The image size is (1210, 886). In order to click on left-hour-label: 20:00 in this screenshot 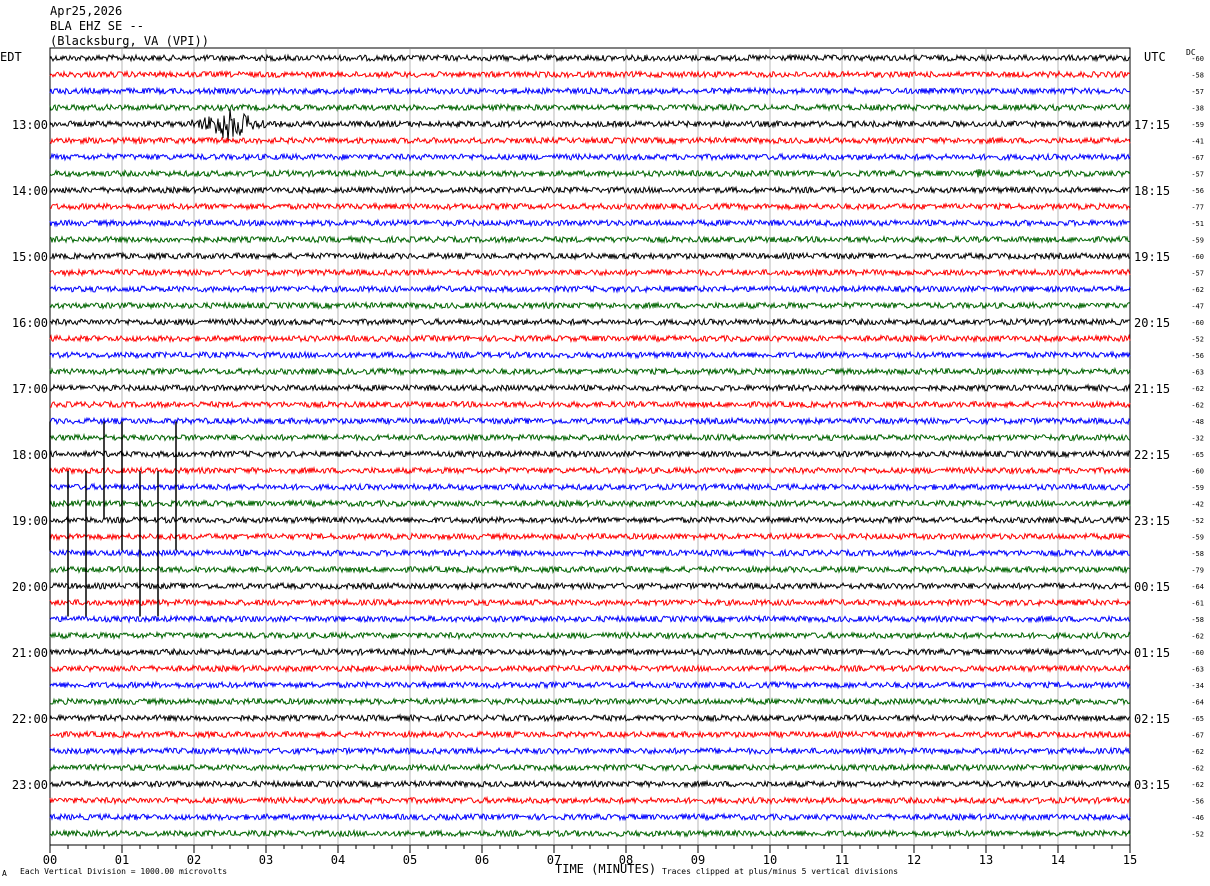, I will do `click(30, 587)`.